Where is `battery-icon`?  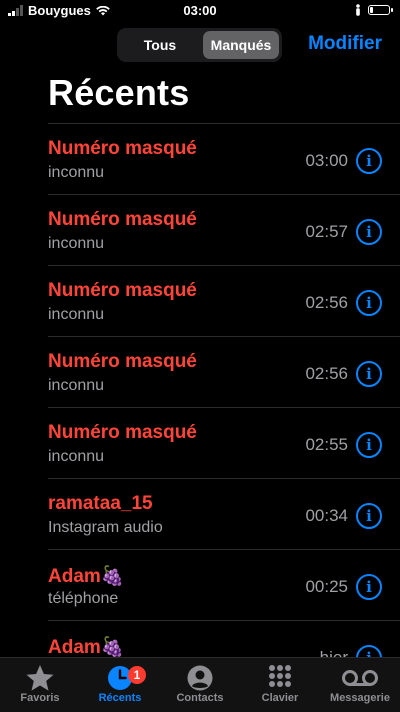
battery-icon is located at coordinates (380, 10).